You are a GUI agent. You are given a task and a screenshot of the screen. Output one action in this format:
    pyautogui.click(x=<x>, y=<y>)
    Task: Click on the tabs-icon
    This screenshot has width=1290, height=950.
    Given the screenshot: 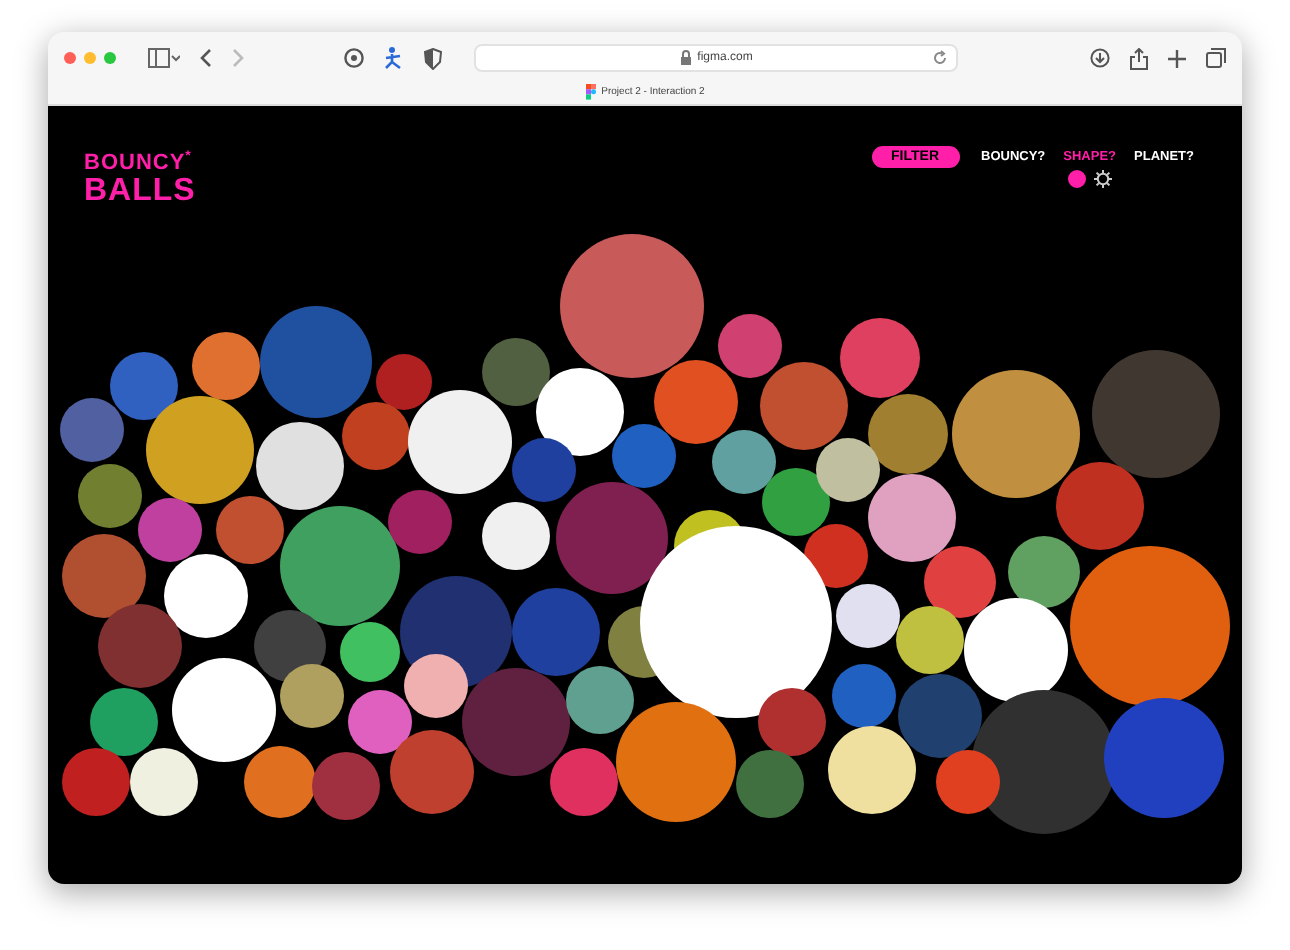 What is the action you would take?
    pyautogui.click(x=1216, y=58)
    